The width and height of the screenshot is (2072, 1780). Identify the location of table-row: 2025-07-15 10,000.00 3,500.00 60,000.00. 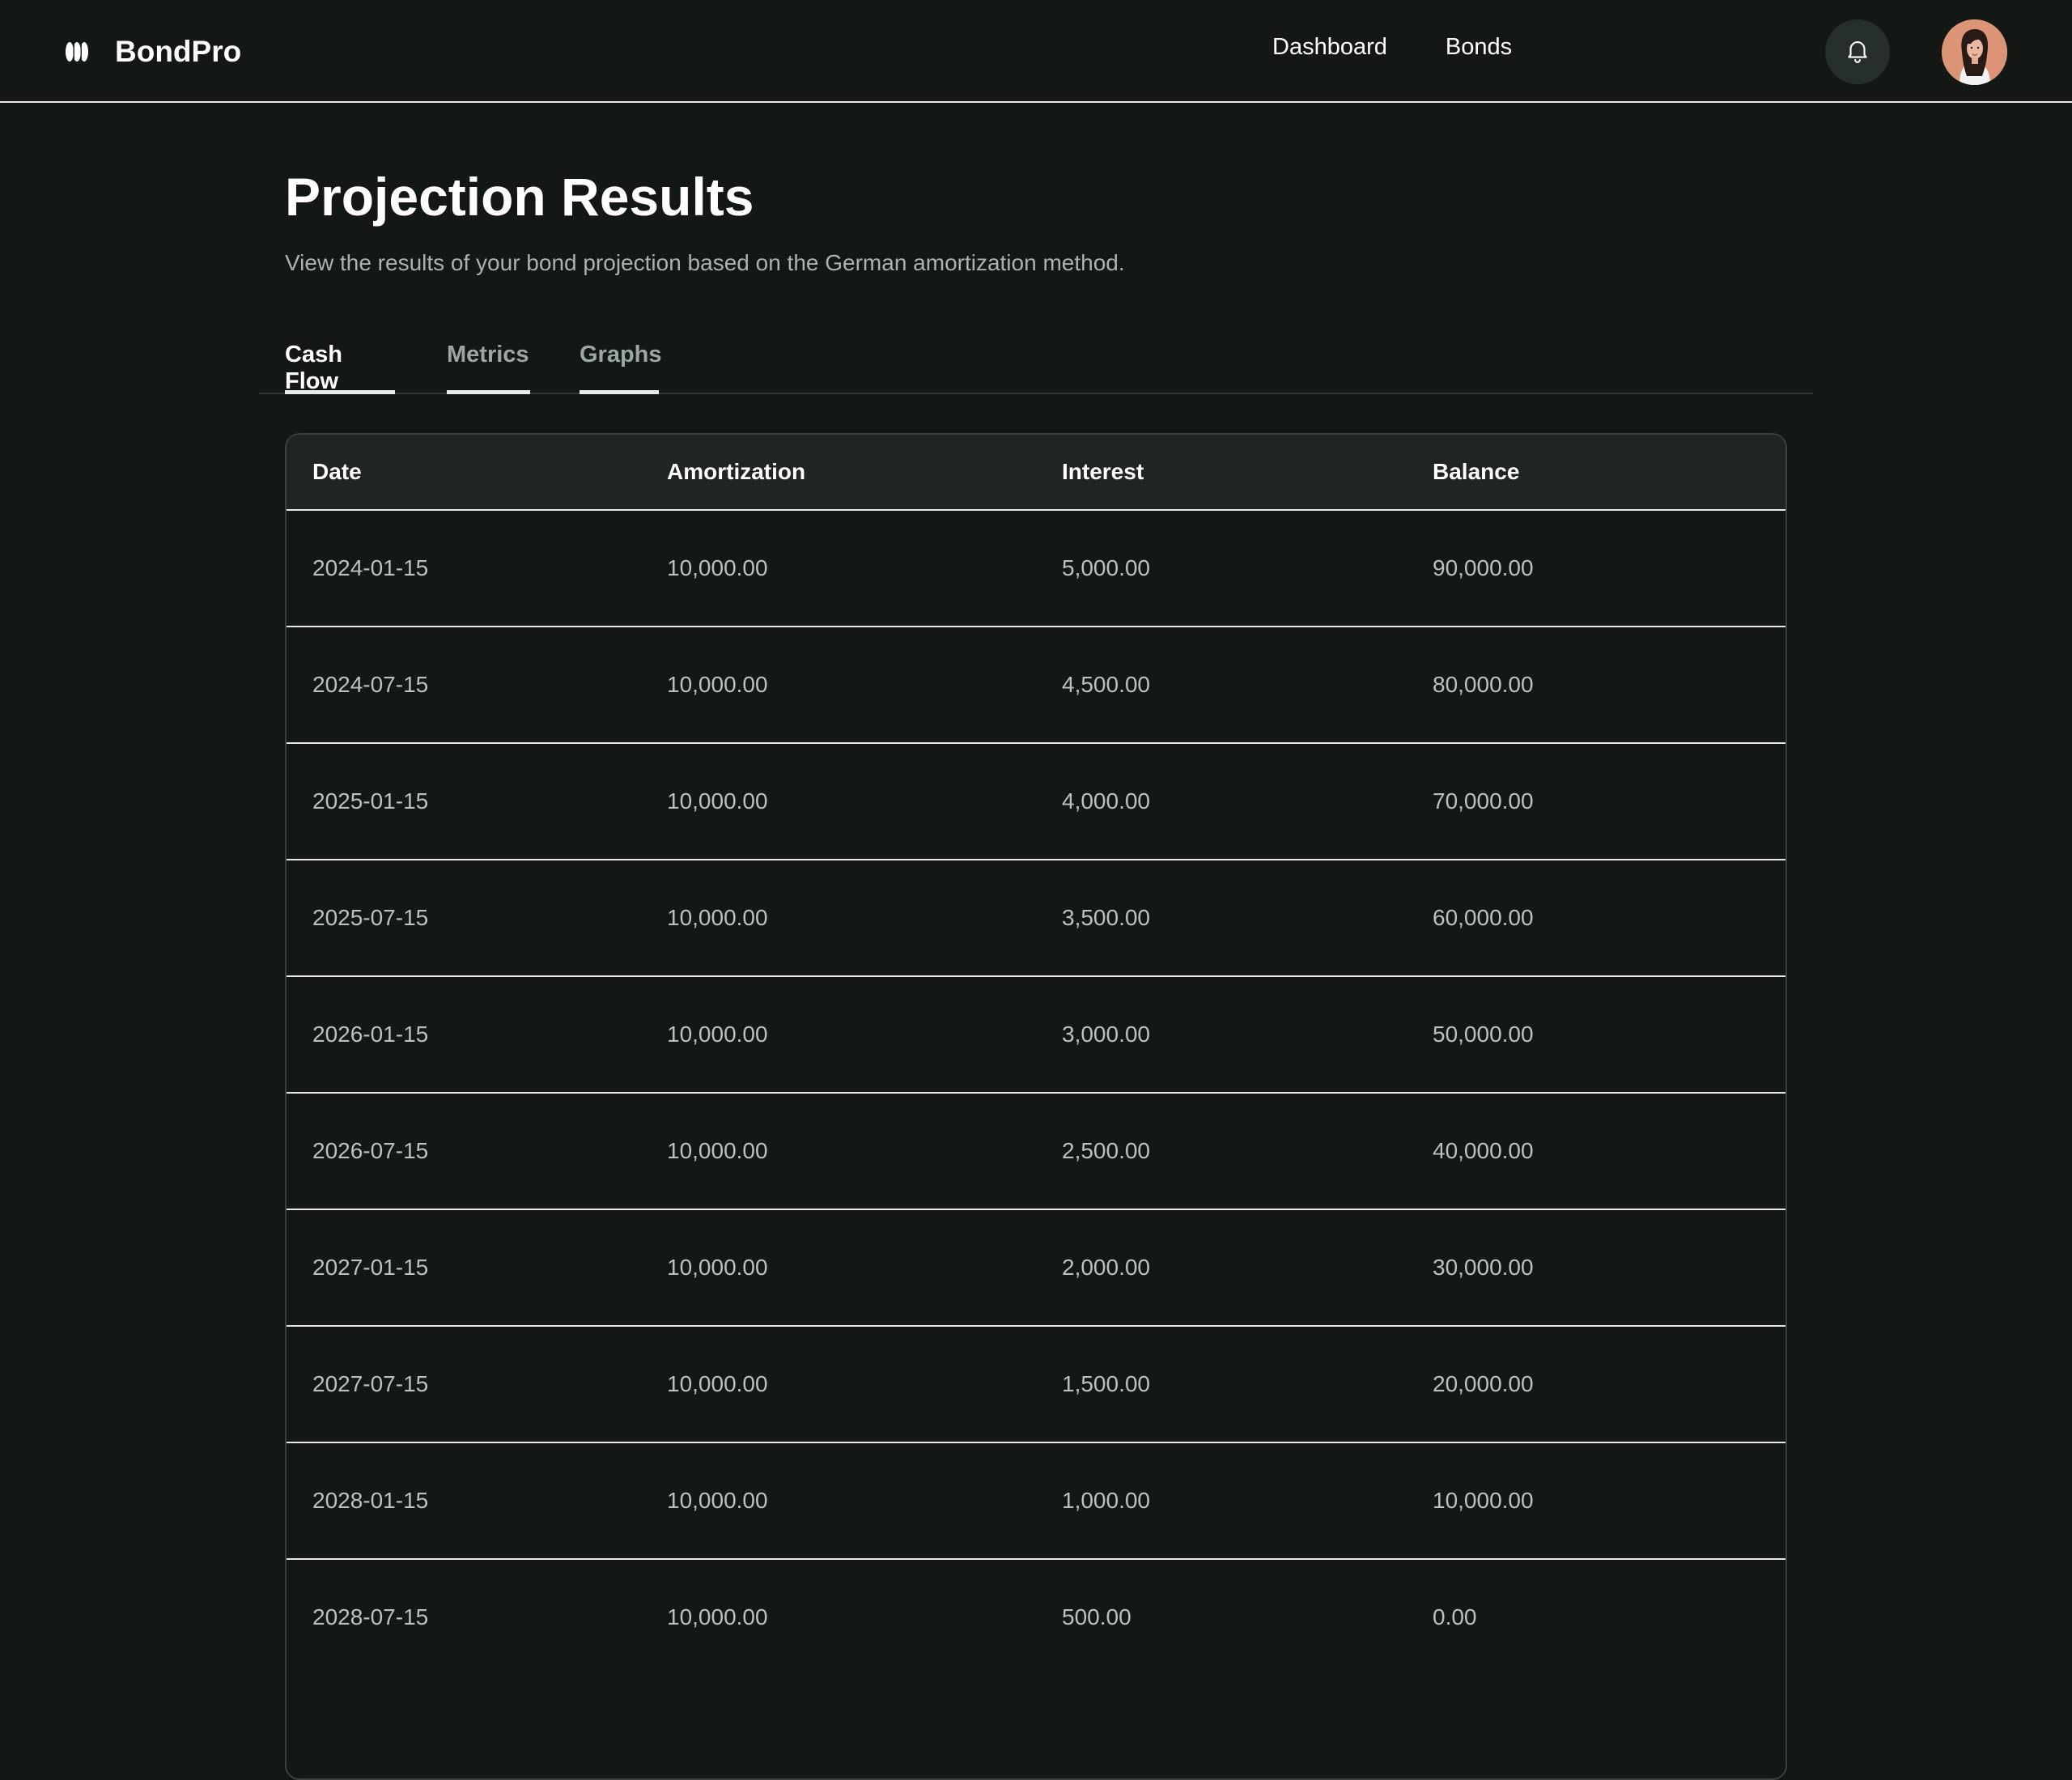
(1036, 918).